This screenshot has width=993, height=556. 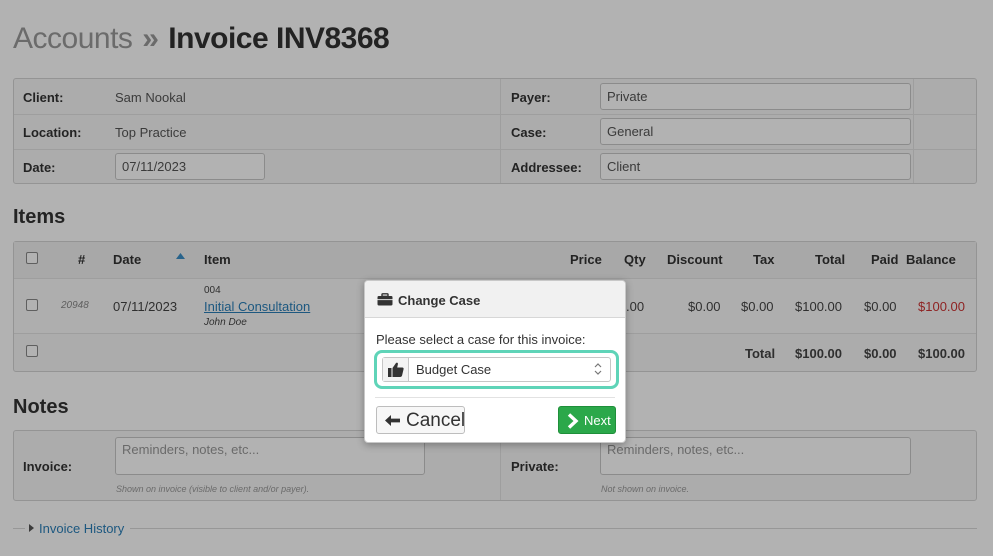 I want to click on cancel-button: Cancel, so click(x=420, y=420).